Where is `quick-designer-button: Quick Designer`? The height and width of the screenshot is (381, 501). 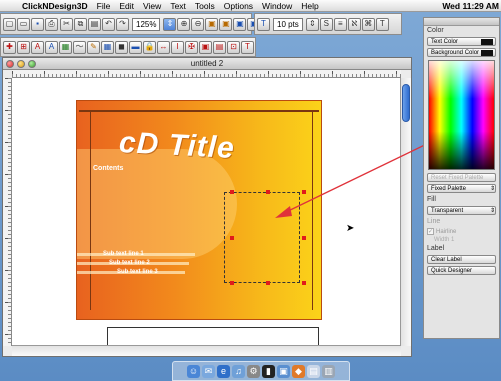 quick-designer-button: Quick Designer is located at coordinates (461, 270).